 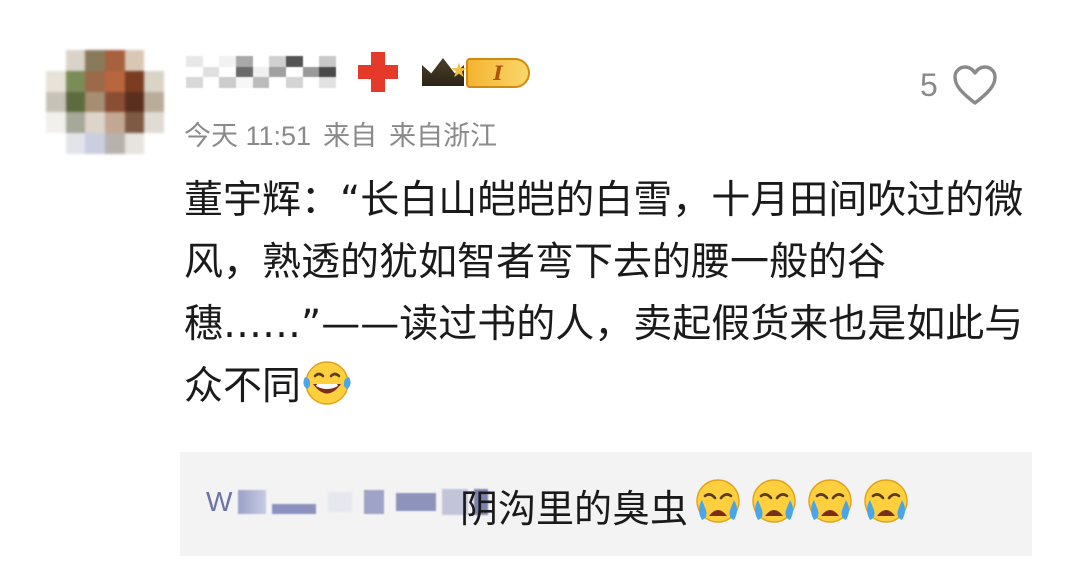 What do you see at coordinates (219, 501) in the screenshot?
I see `reply-name-initial: W` at bounding box center [219, 501].